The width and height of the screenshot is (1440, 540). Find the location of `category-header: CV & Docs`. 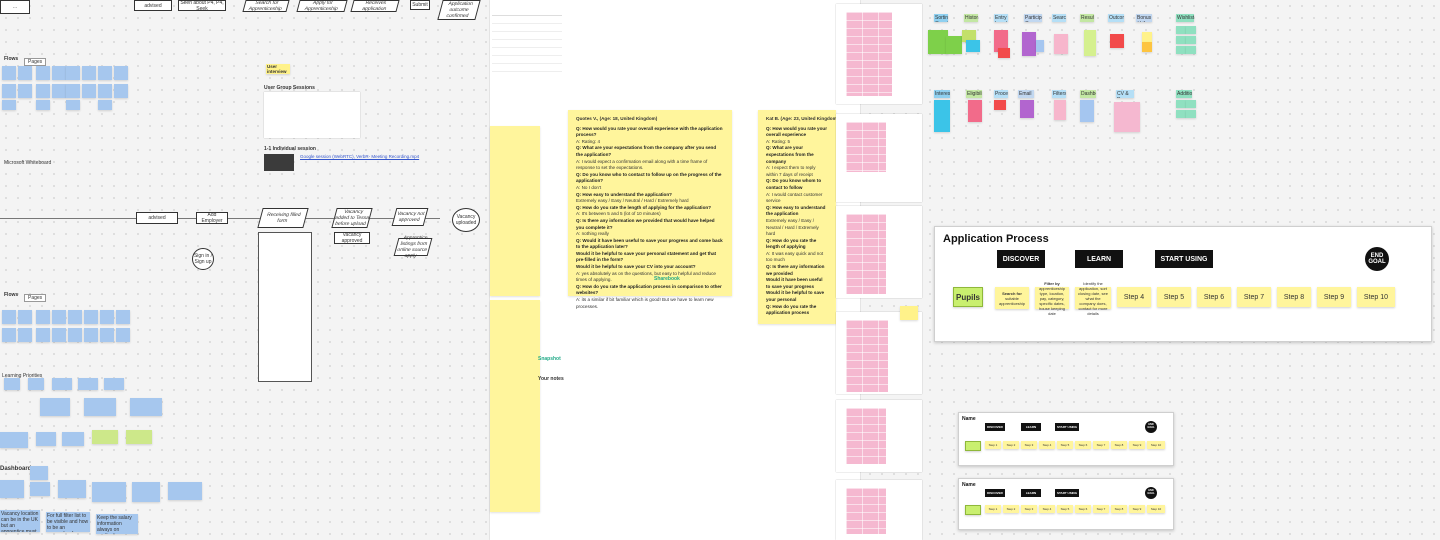

category-header: CV & Docs is located at coordinates (1125, 94).